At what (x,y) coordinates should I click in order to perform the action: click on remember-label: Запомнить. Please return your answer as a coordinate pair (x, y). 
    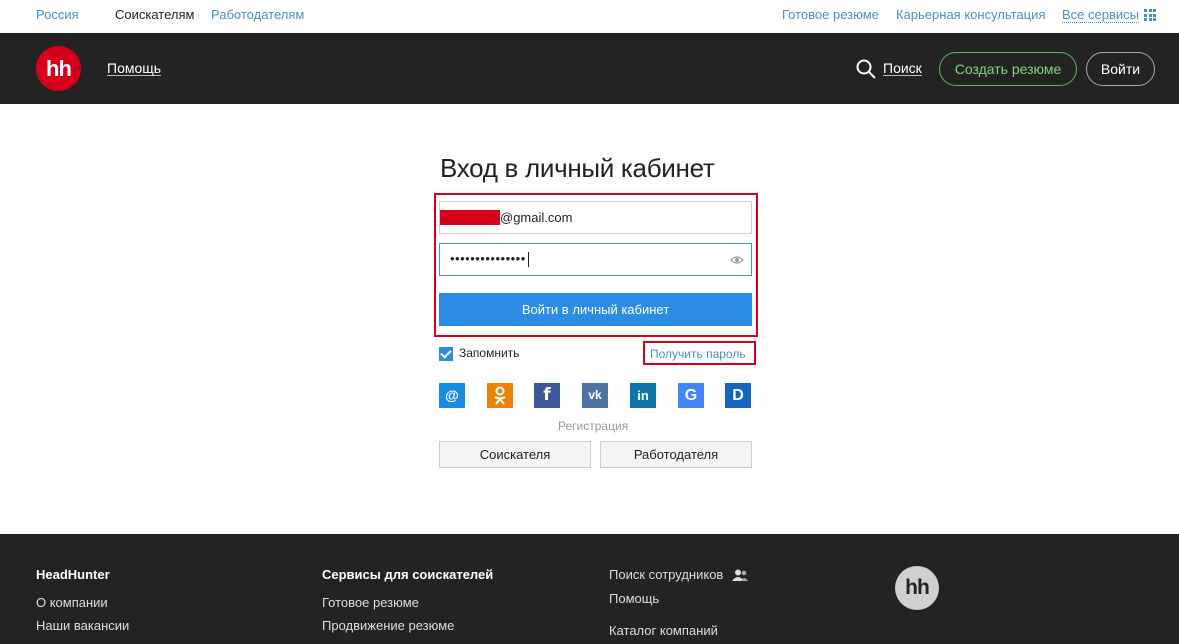
    Looking at the image, I should click on (489, 353).